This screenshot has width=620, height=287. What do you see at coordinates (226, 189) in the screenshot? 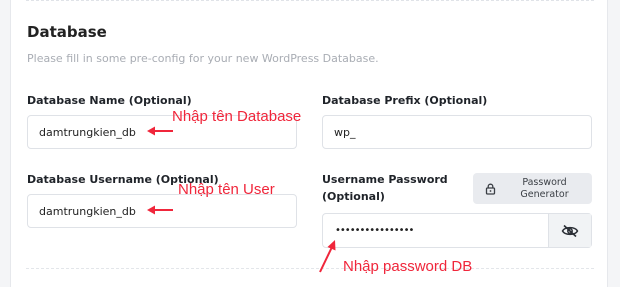
I see `annotation-db-username: Nhập tên User` at bounding box center [226, 189].